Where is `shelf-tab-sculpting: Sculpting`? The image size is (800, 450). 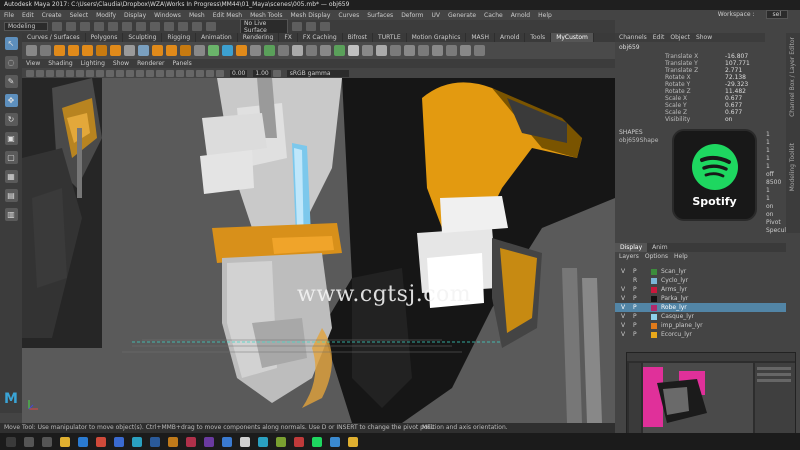 shelf-tab-sculpting: Sculpting is located at coordinates (143, 37).